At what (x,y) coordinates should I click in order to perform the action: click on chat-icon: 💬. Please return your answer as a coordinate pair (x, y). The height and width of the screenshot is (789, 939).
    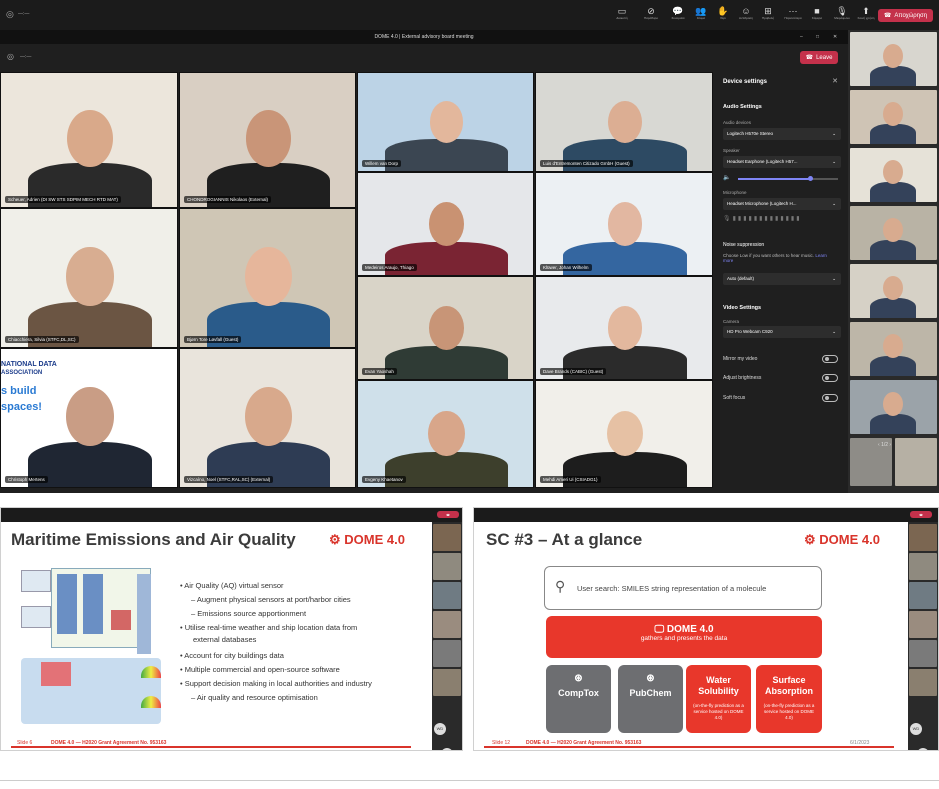
    Looking at the image, I should click on (678, 11).